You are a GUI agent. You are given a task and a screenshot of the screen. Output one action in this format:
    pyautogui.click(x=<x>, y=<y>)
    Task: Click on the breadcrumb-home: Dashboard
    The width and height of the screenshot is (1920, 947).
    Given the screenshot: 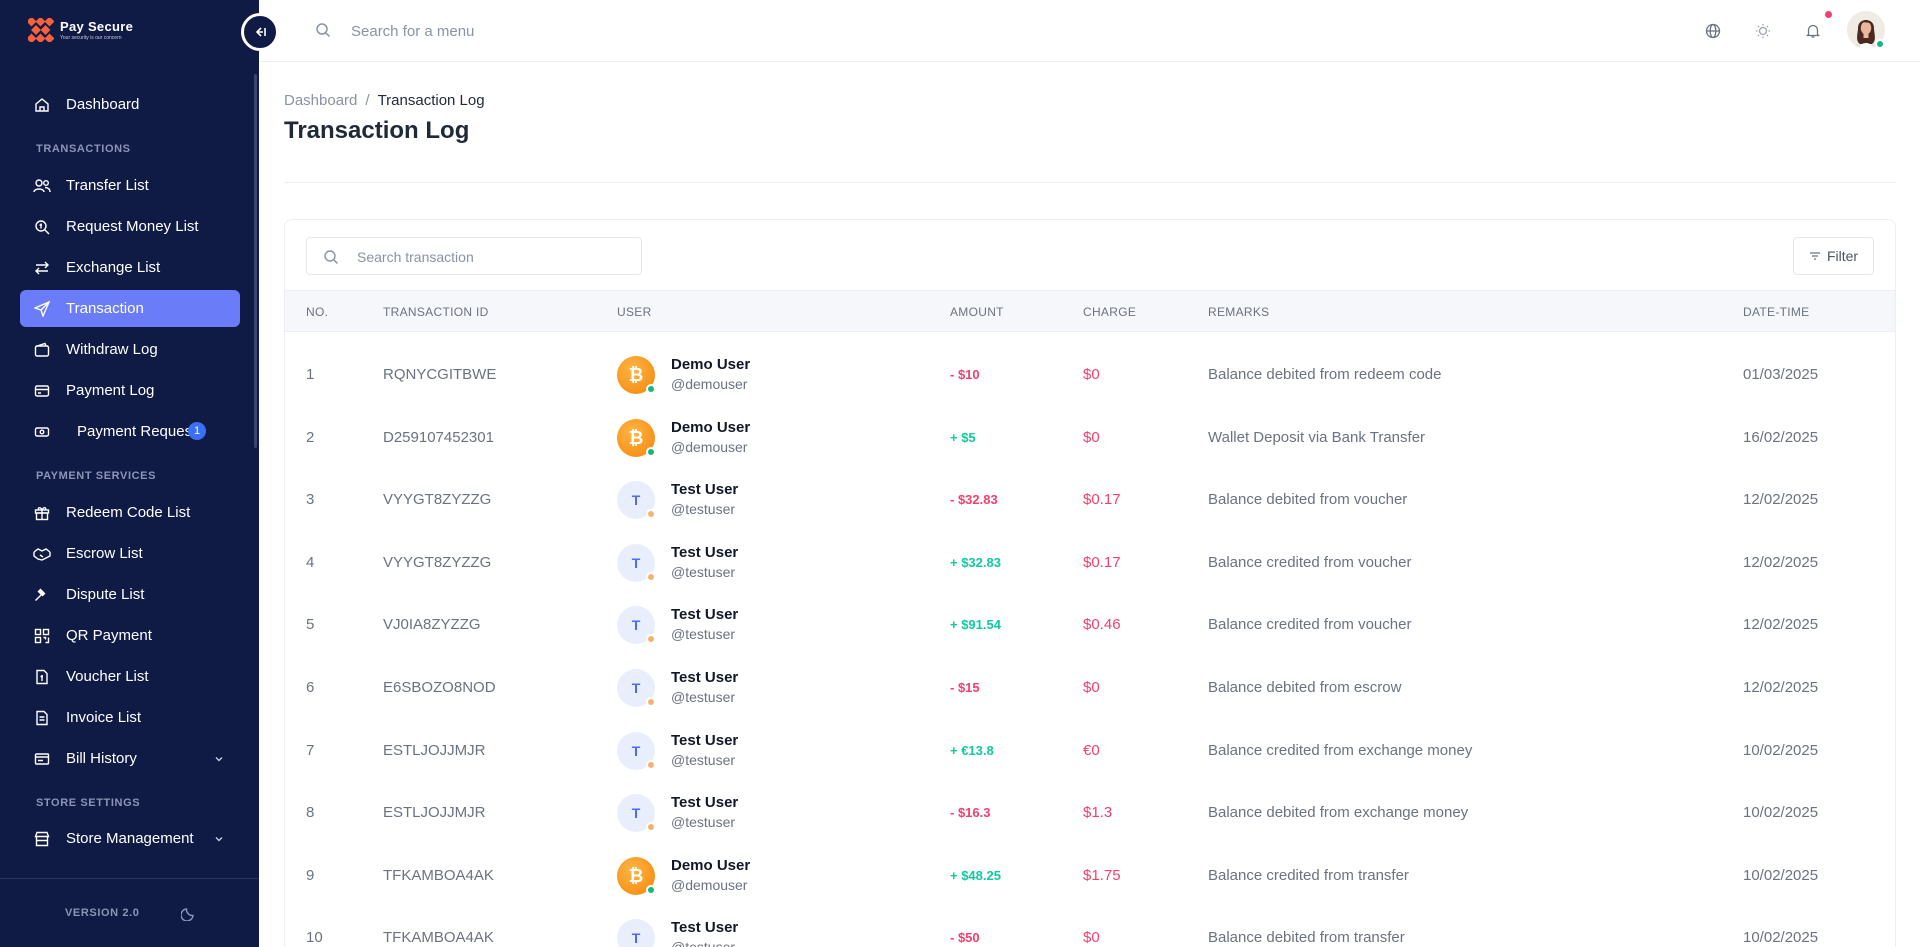 What is the action you would take?
    pyautogui.click(x=320, y=100)
    